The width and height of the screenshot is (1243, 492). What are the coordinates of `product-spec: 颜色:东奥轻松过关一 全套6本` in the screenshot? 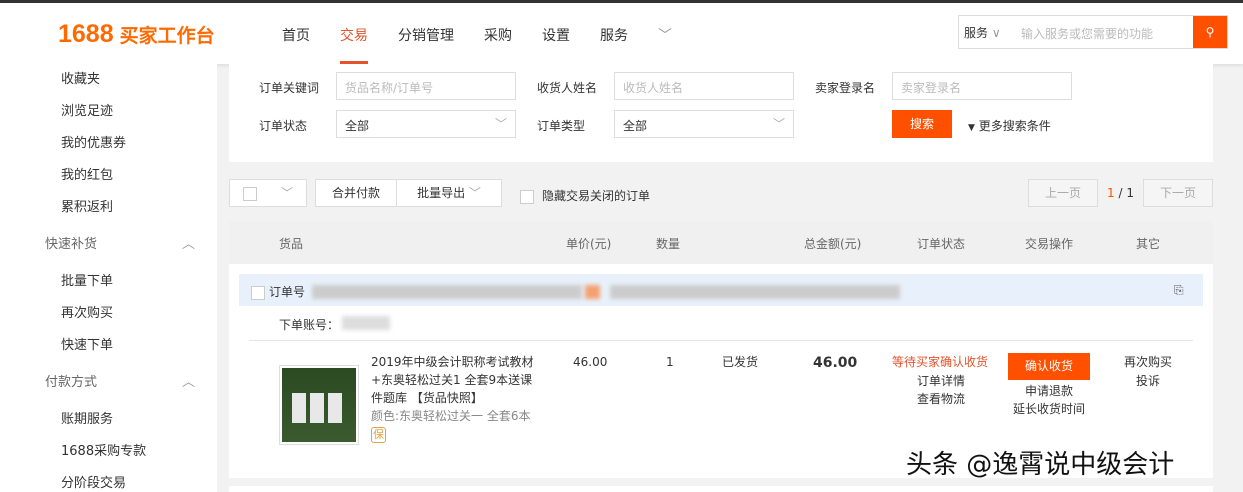 It's located at (451, 416).